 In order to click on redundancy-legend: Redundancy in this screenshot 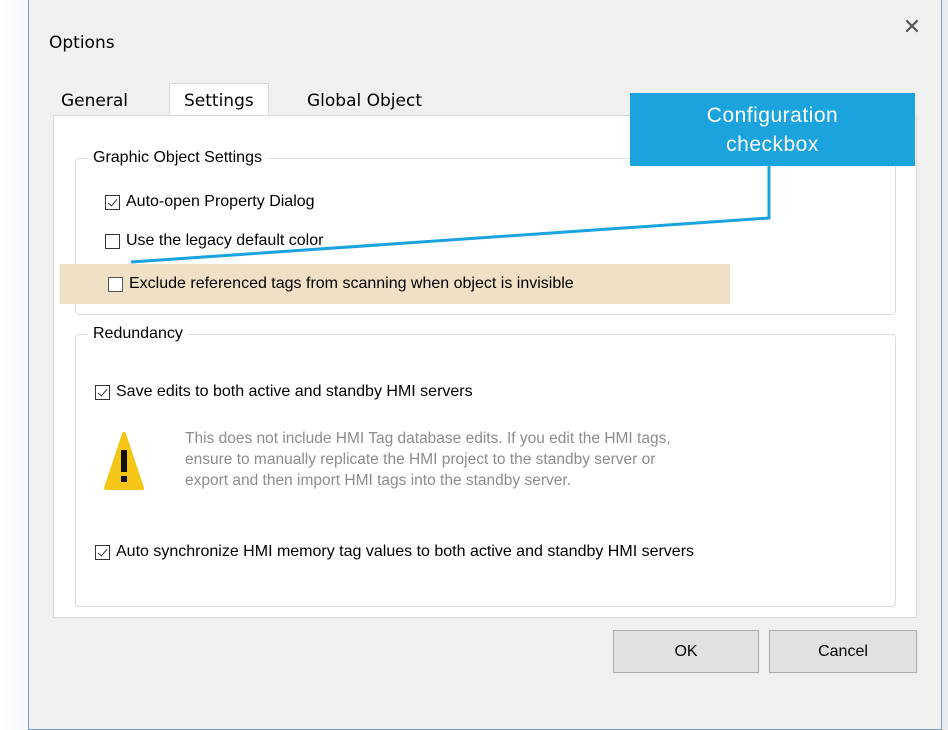, I will do `click(138, 334)`.